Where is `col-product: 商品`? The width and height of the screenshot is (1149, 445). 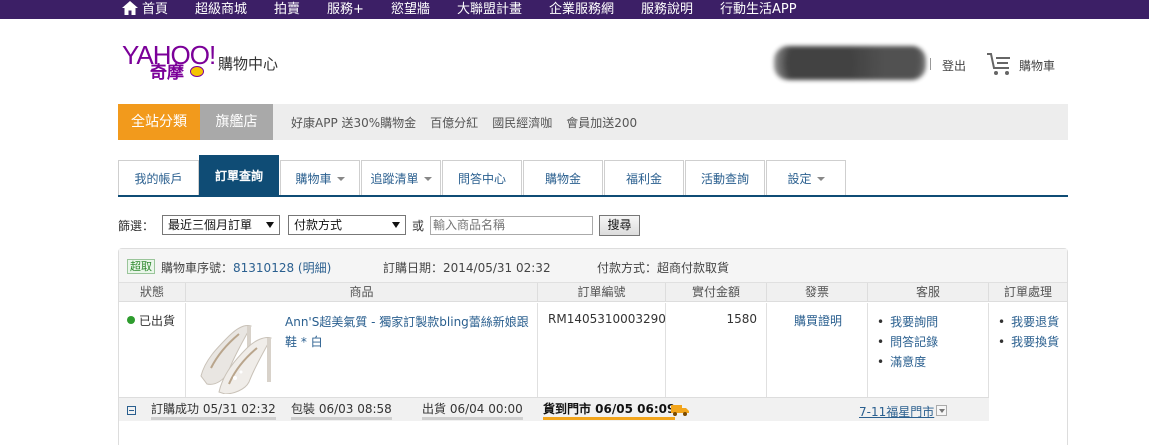 col-product: 商品 is located at coordinates (362, 292).